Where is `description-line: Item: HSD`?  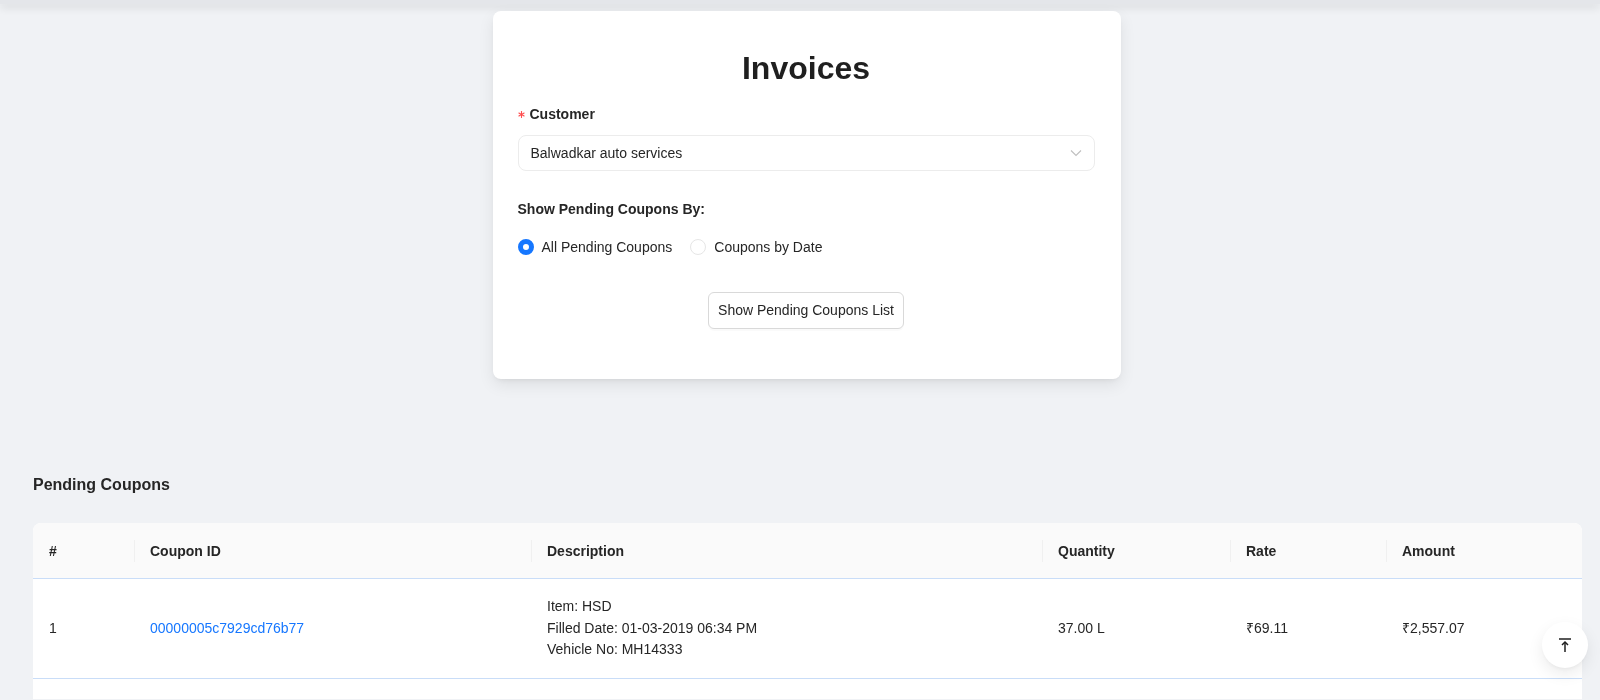 description-line: Item: HSD is located at coordinates (580, 606).